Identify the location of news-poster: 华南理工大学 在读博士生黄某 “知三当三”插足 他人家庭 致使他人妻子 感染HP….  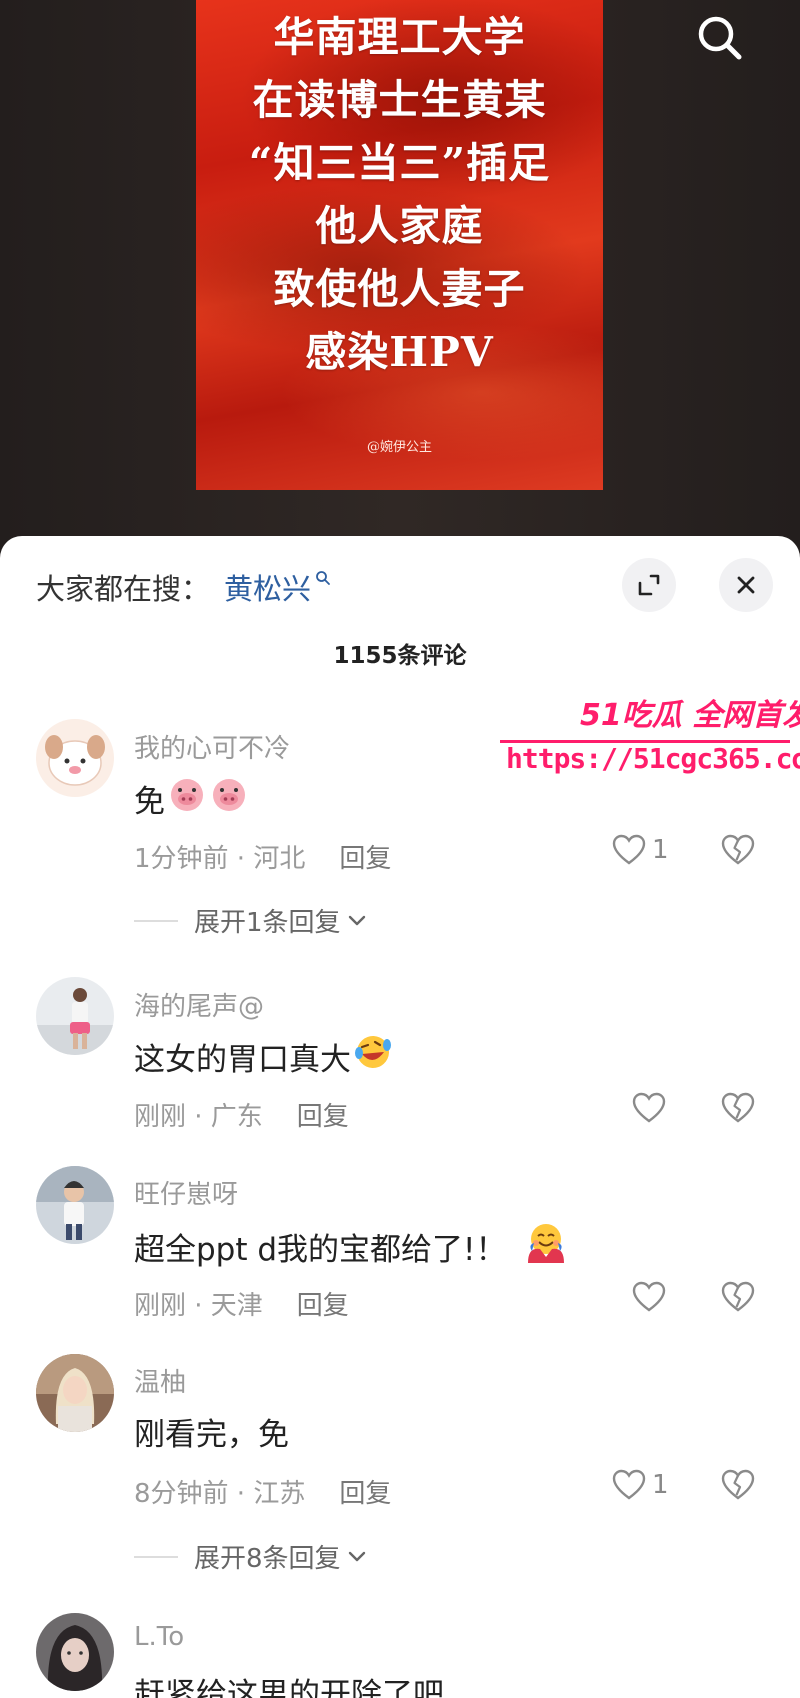
(399, 245).